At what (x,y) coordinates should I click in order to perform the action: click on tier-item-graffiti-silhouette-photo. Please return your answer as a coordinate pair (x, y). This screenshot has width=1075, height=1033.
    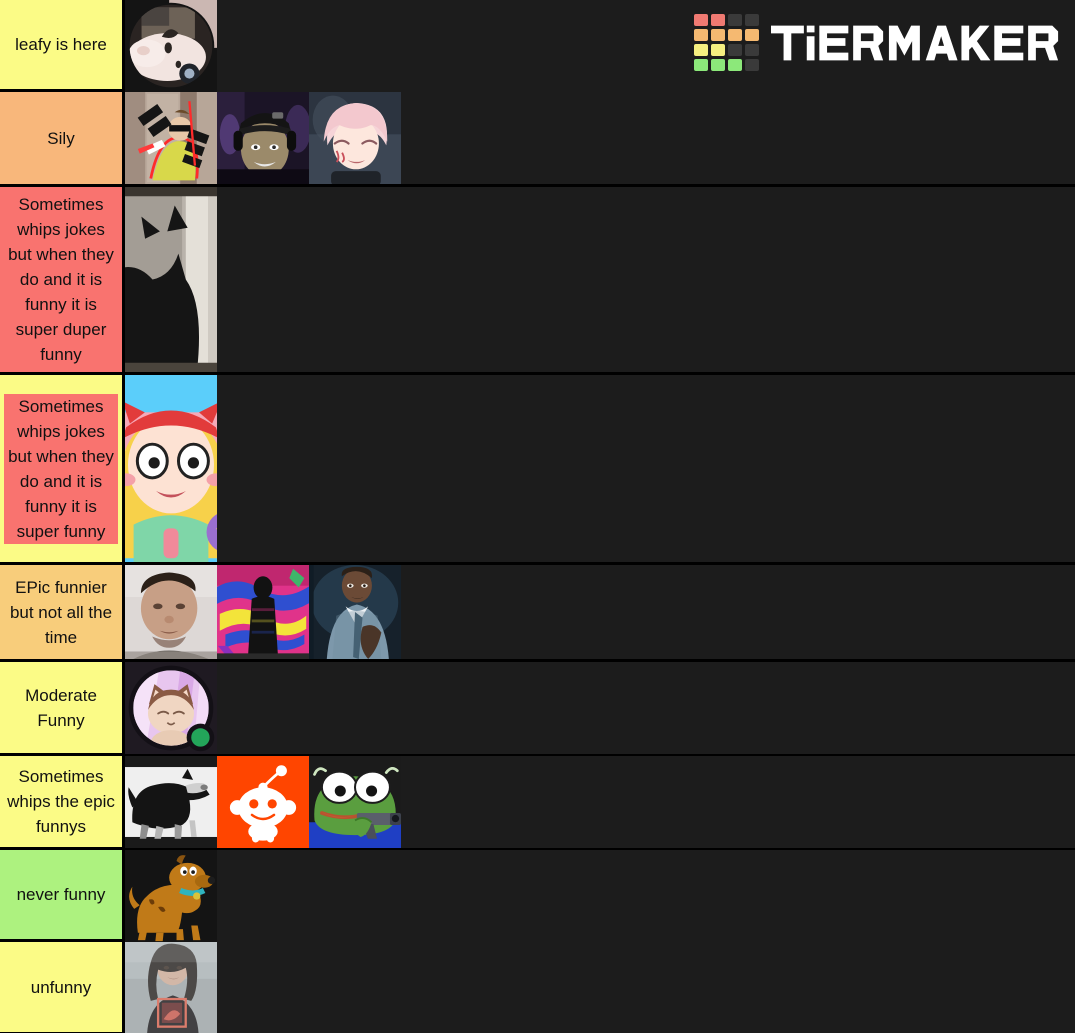
    Looking at the image, I should click on (263, 612).